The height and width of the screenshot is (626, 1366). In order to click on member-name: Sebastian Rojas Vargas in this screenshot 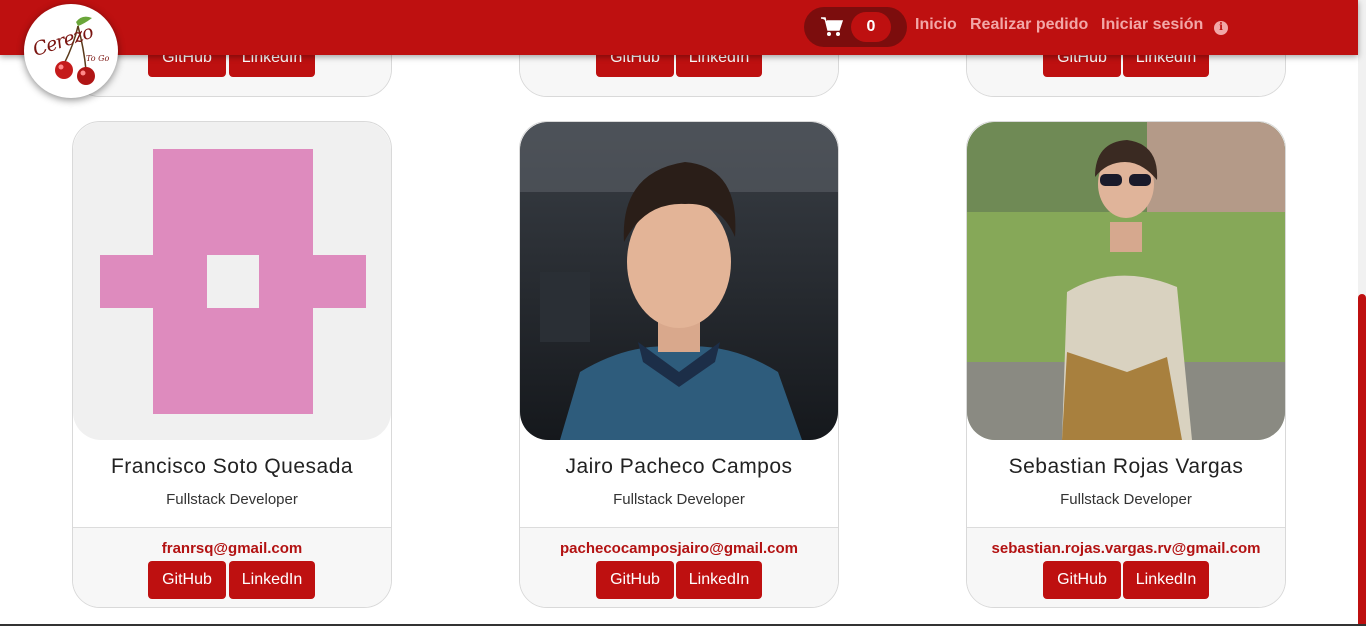, I will do `click(1126, 466)`.